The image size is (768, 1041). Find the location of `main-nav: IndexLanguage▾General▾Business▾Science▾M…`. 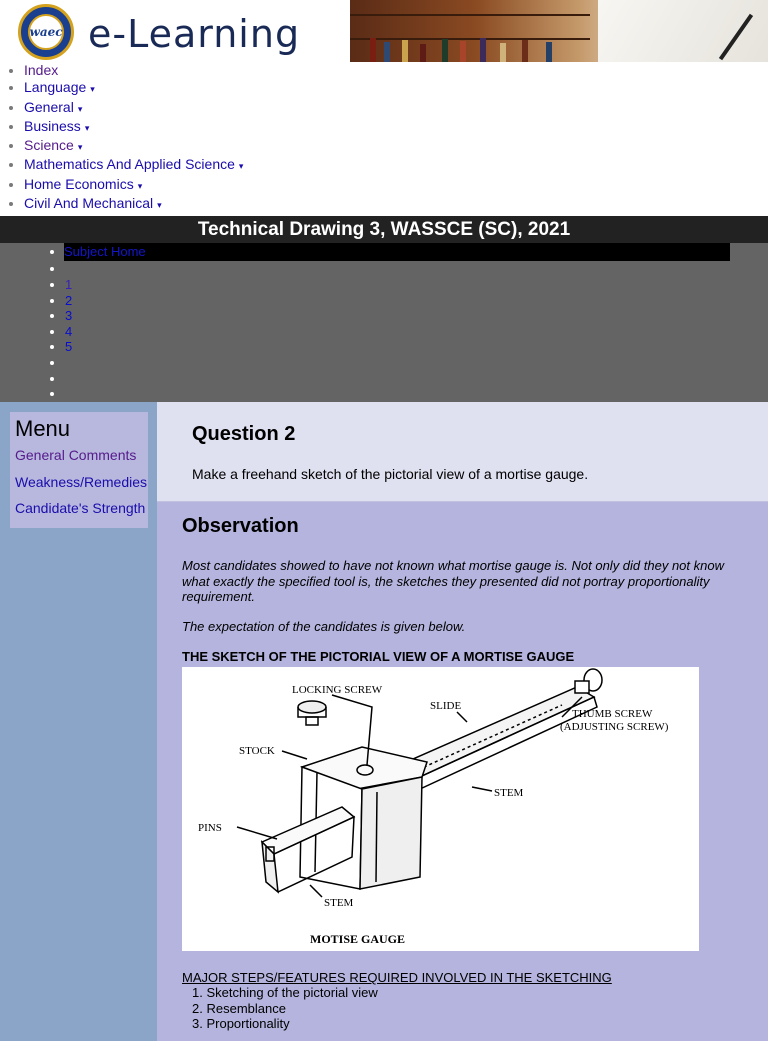

main-nav: IndexLanguage▾General▾Business▾Science▾M… is located at coordinates (384, 138).